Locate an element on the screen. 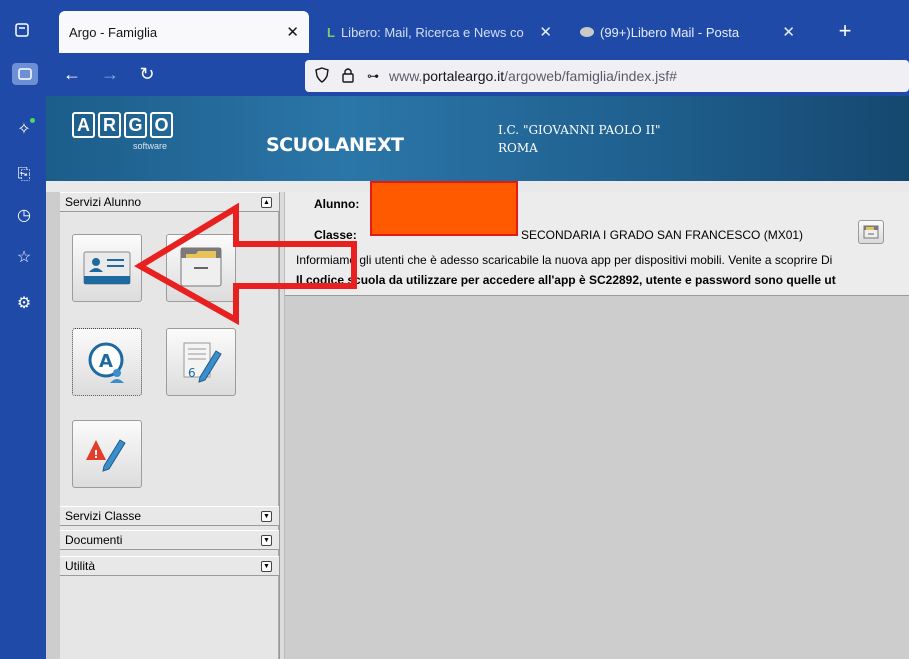 Image resolution: width=909 pixels, height=659 pixels. back-arrow-icon: ← is located at coordinates (72, 74).